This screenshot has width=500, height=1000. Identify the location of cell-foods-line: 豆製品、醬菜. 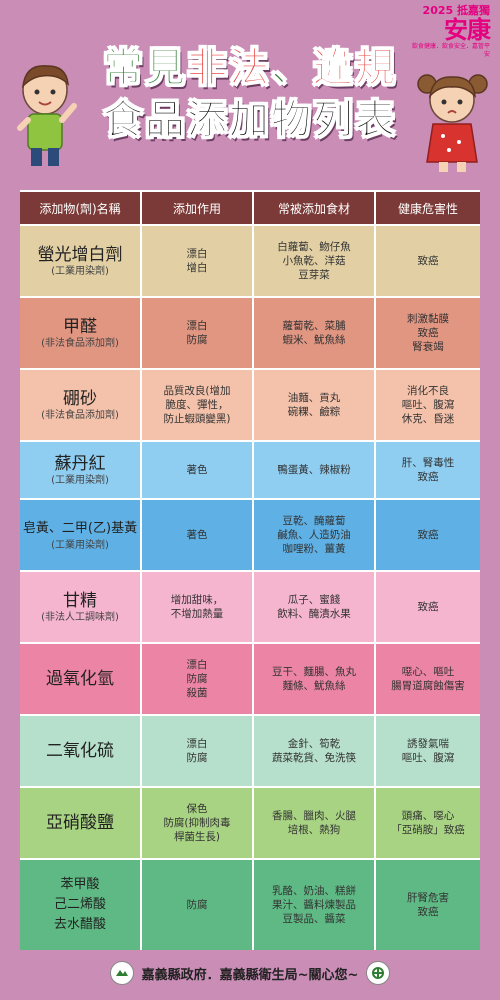
(314, 919).